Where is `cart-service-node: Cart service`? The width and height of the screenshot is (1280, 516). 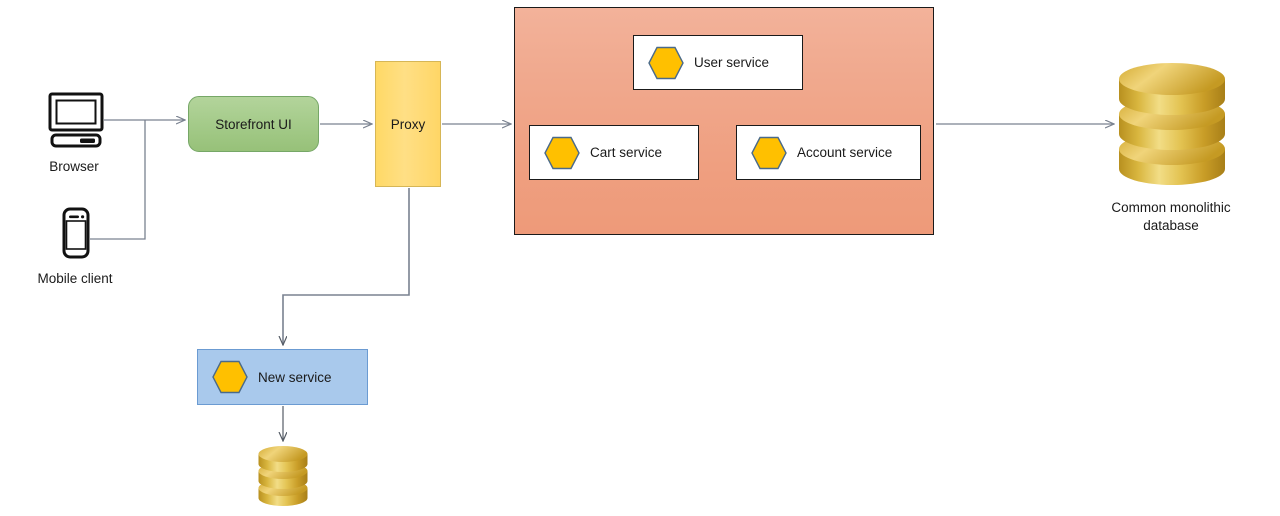 cart-service-node: Cart service is located at coordinates (614, 152).